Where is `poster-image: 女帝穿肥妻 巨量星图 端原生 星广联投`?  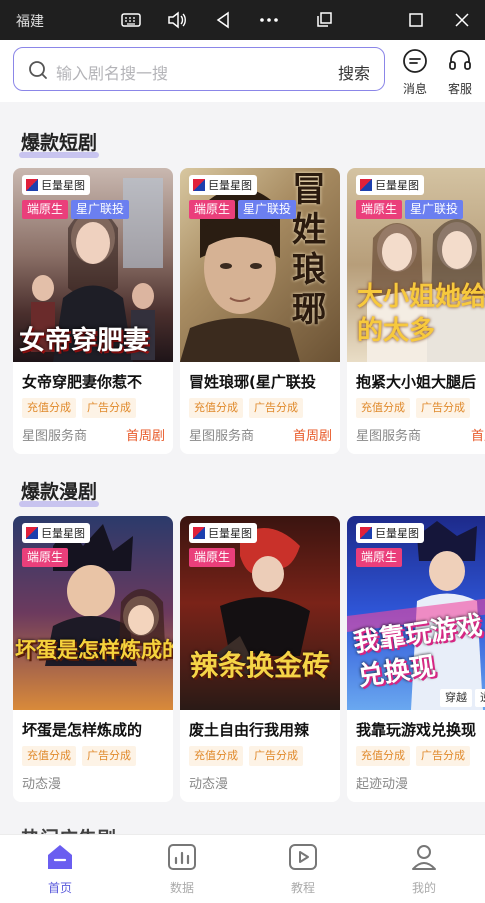 poster-image: 女帝穿肥妻 巨量星图 端原生 星广联投 is located at coordinates (93, 265).